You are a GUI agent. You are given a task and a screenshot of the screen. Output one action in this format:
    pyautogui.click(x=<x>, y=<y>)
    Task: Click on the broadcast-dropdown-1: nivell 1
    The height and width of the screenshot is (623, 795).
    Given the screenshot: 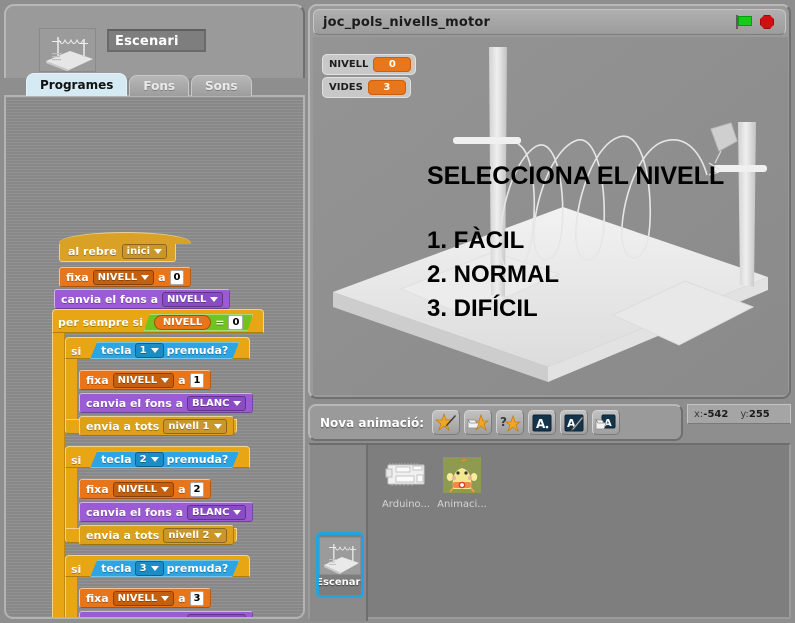 What is the action you would take?
    pyautogui.click(x=195, y=426)
    